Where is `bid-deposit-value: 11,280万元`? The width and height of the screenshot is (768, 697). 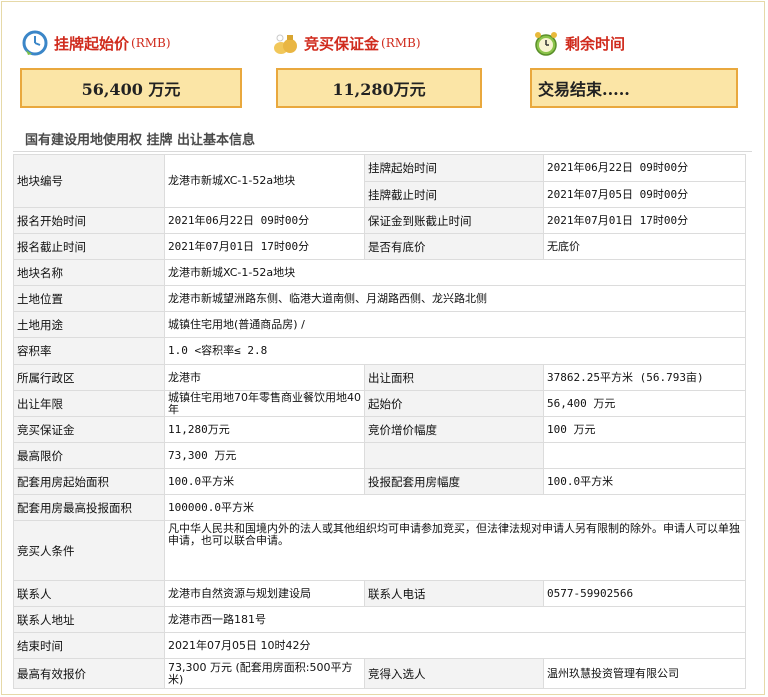 bid-deposit-value: 11,280万元 is located at coordinates (264, 429).